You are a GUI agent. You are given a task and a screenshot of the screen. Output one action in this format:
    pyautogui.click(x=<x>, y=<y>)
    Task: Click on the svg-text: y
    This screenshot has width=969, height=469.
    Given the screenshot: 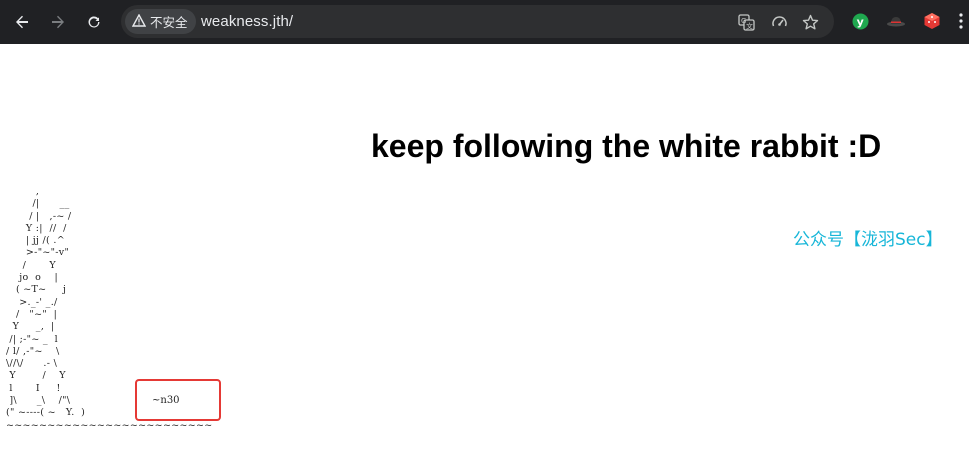 What is the action you would take?
    pyautogui.click(x=859, y=21)
    